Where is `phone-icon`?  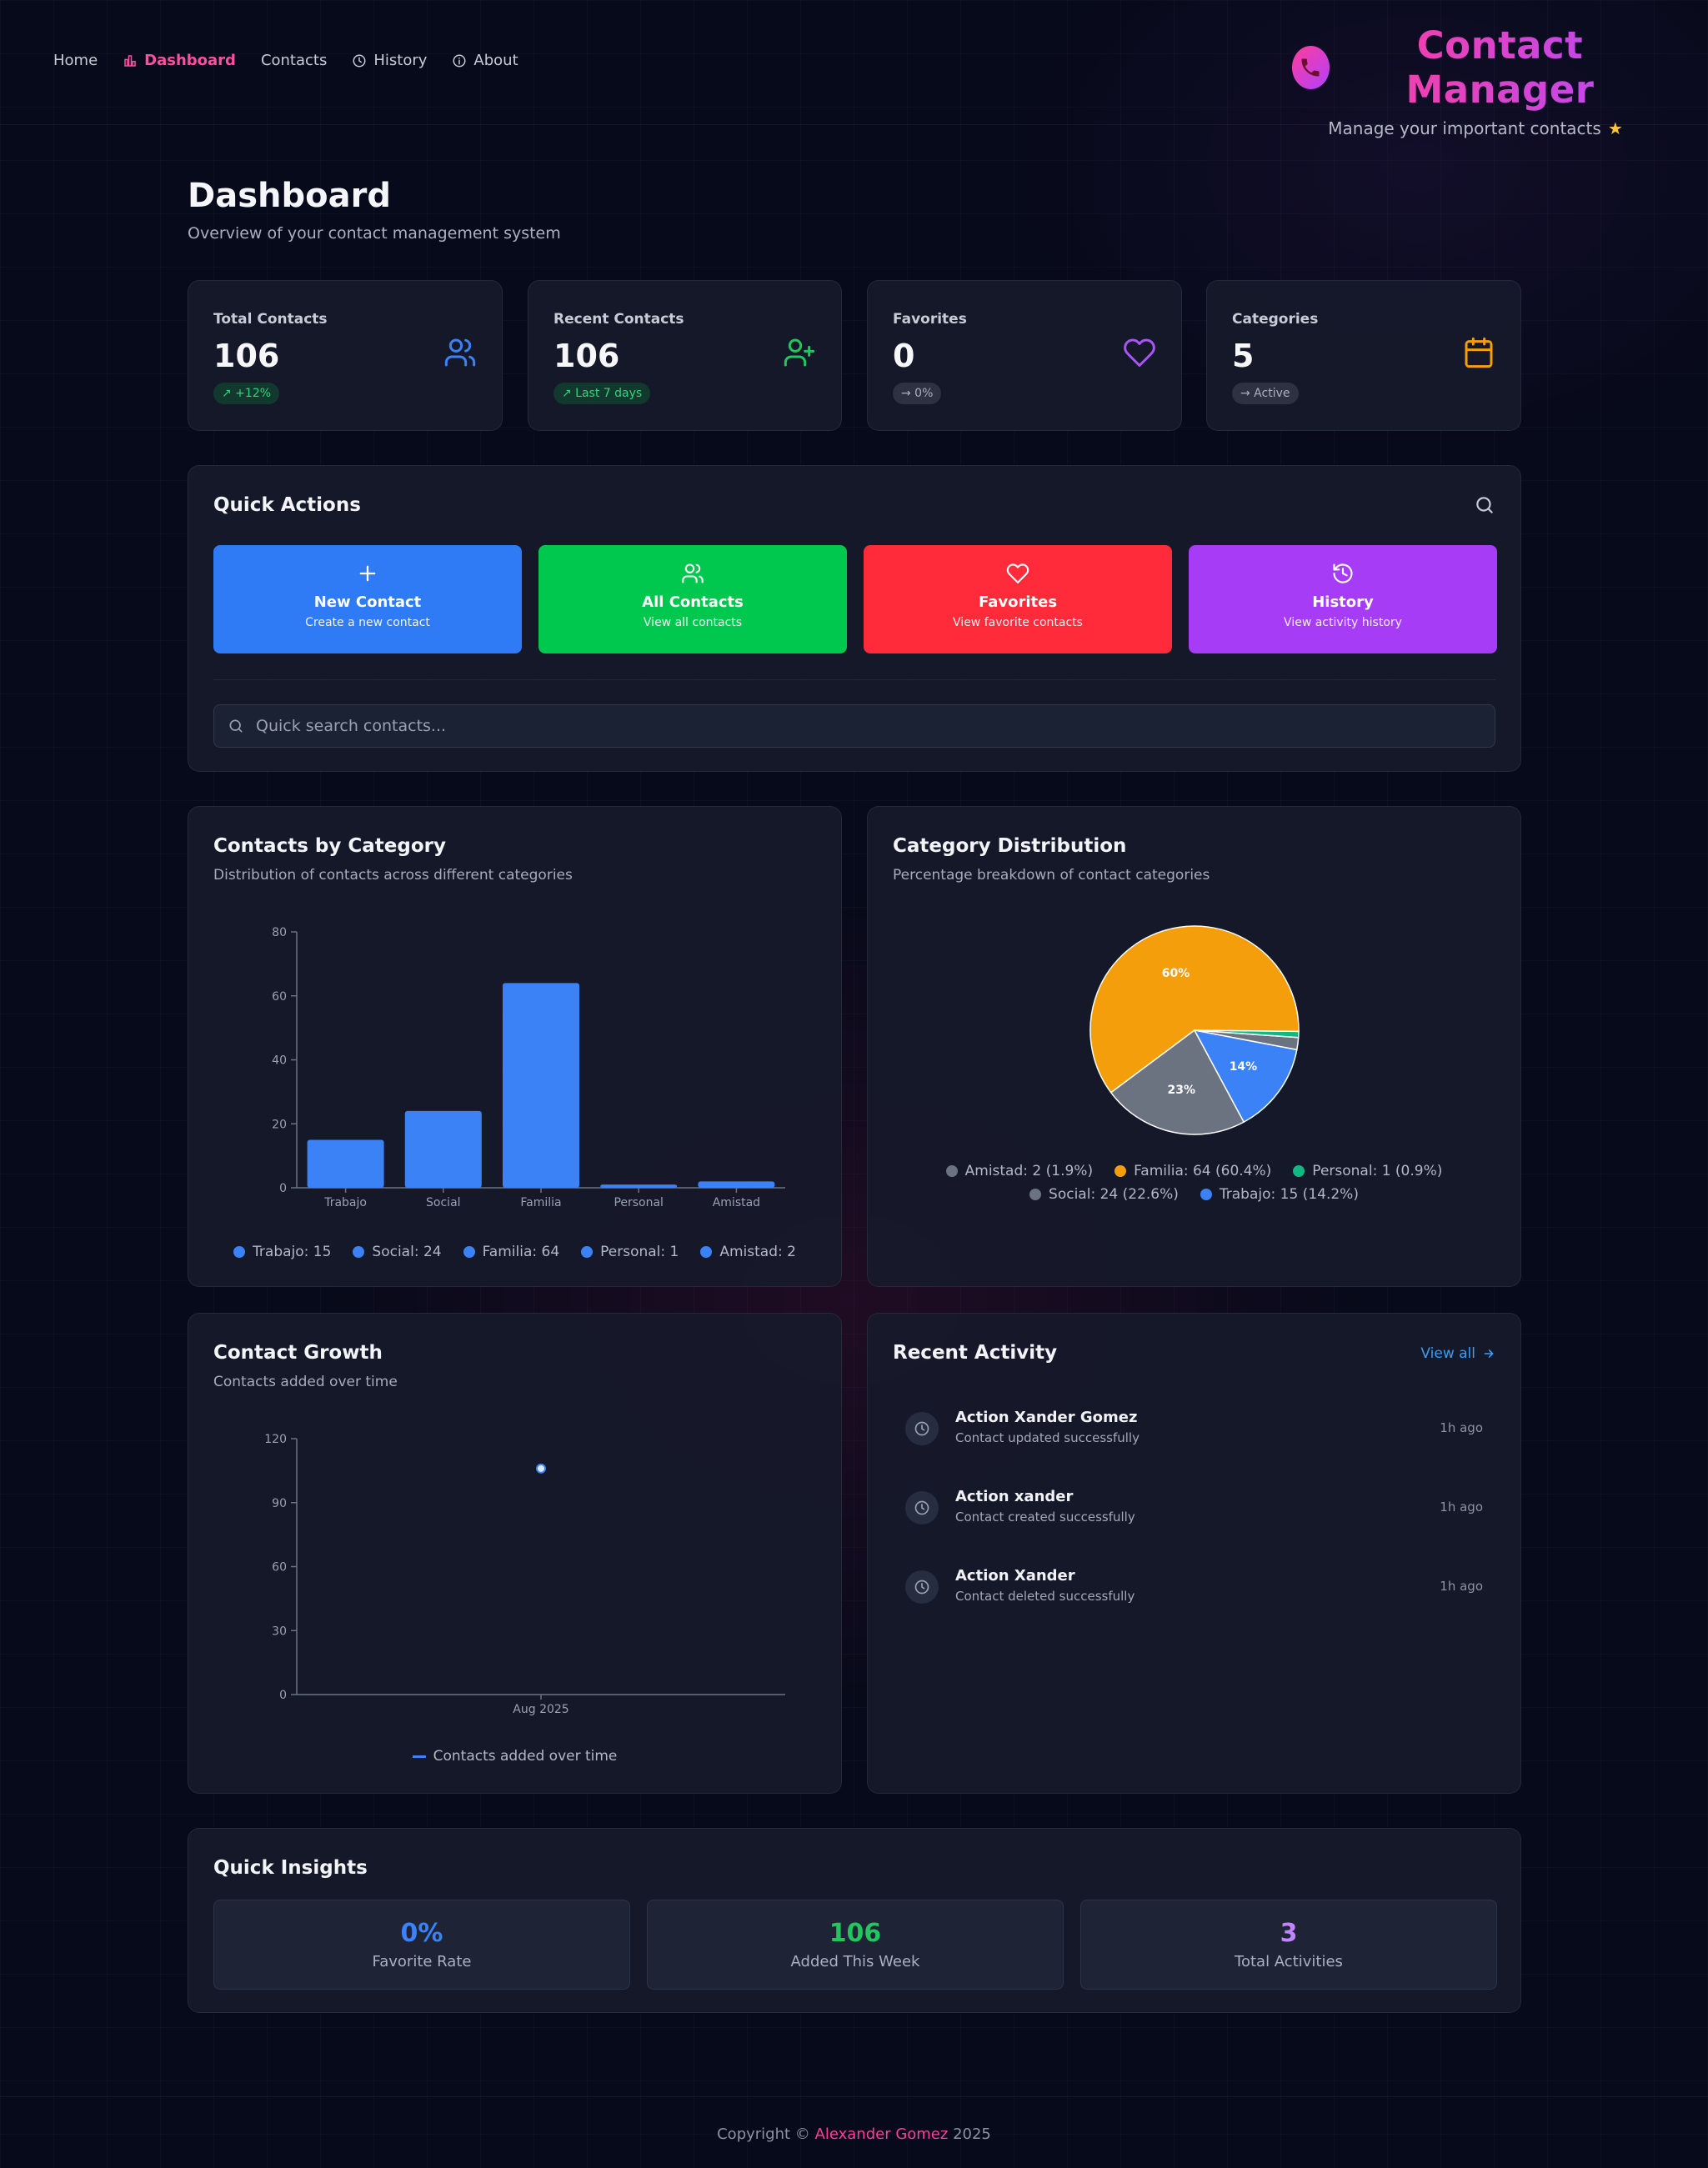 phone-icon is located at coordinates (1310, 67).